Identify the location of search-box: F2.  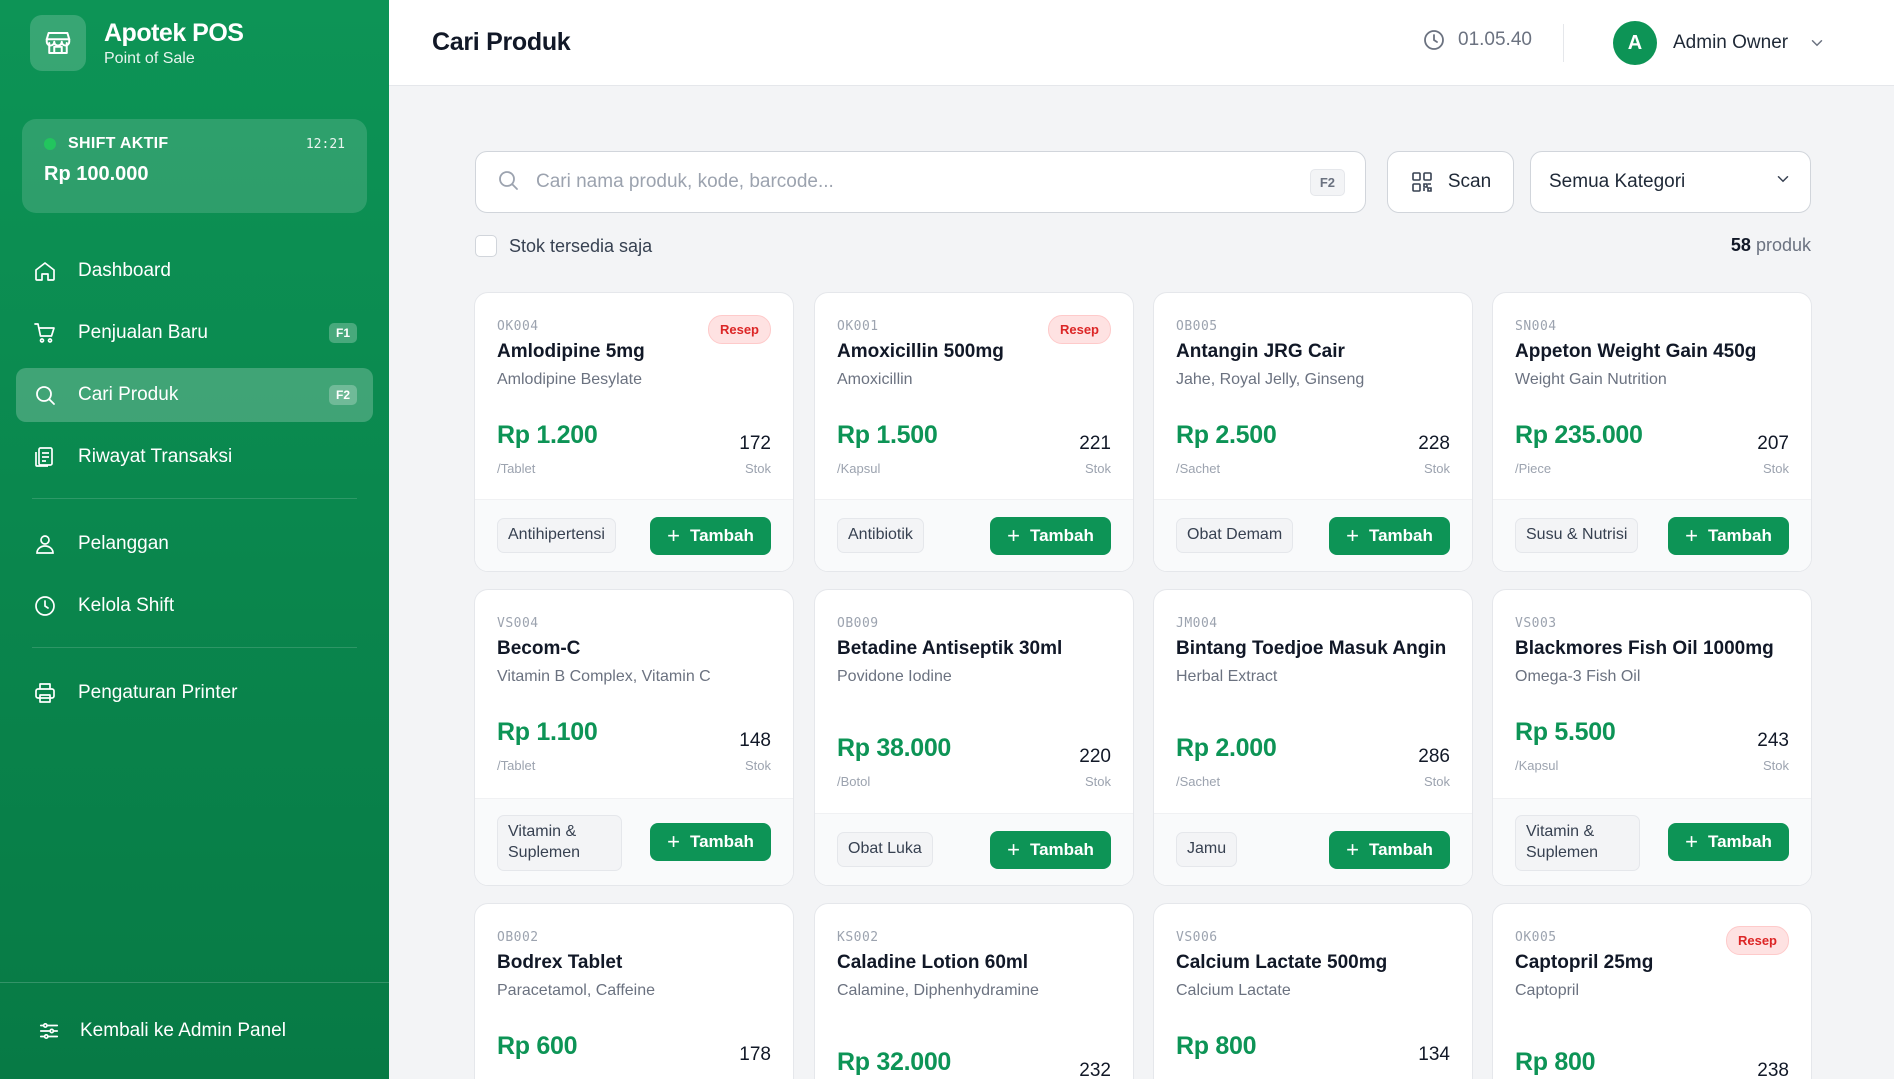
(920, 182).